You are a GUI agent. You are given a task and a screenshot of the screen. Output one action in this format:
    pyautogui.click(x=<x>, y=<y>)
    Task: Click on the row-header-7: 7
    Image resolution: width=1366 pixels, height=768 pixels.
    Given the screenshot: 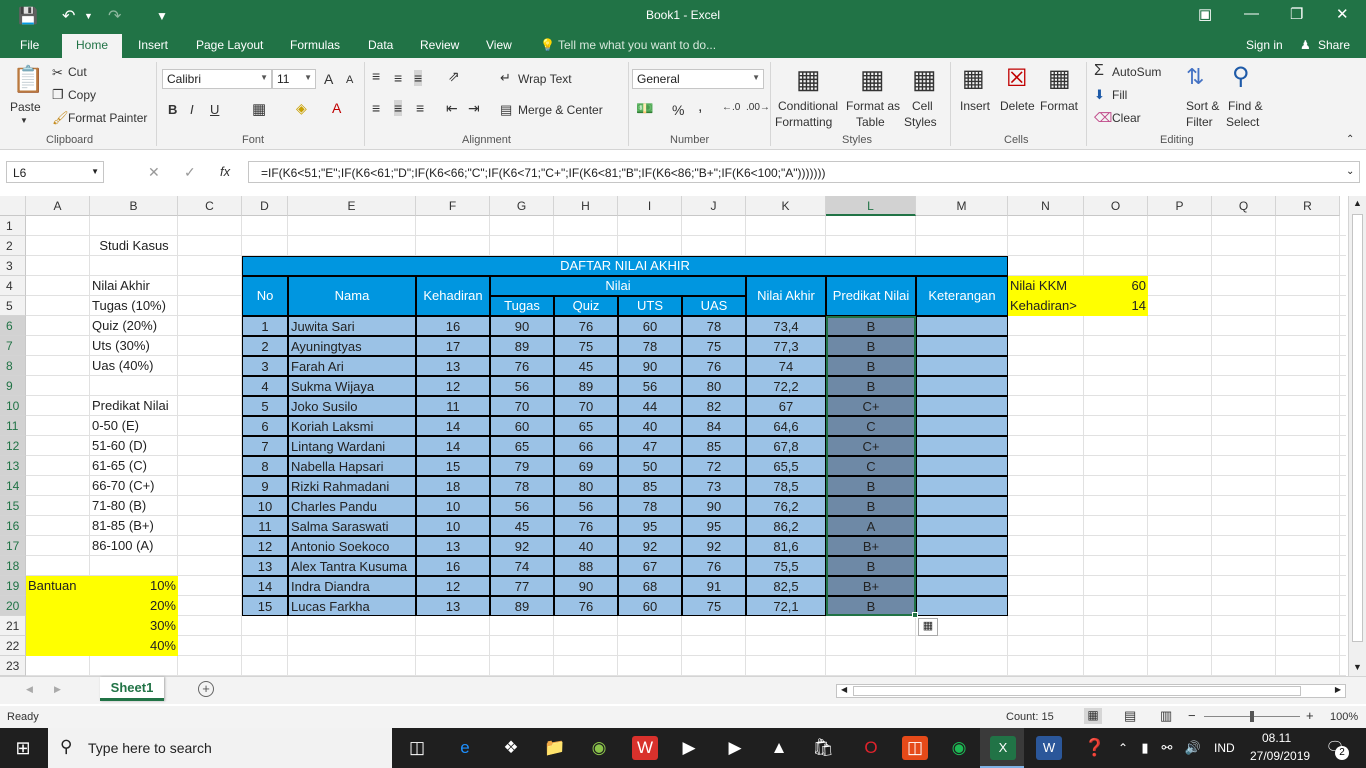 What is the action you would take?
    pyautogui.click(x=13, y=346)
    